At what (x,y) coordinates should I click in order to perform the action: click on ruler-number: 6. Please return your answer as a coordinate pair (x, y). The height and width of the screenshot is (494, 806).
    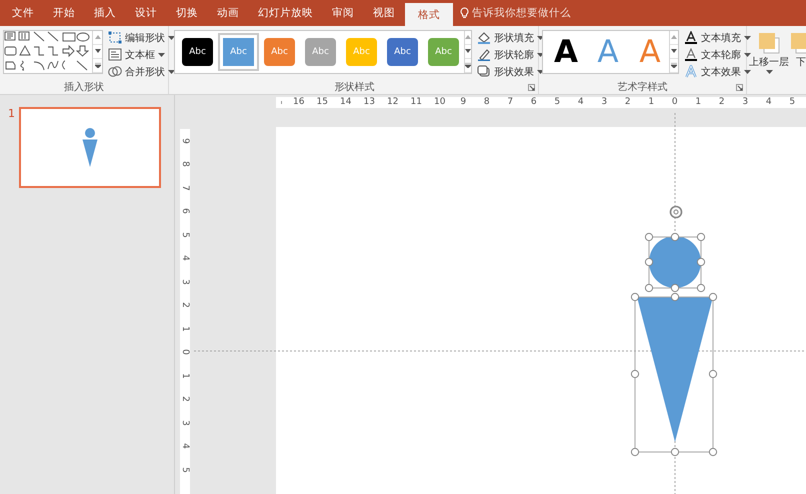
    Looking at the image, I should click on (185, 211).